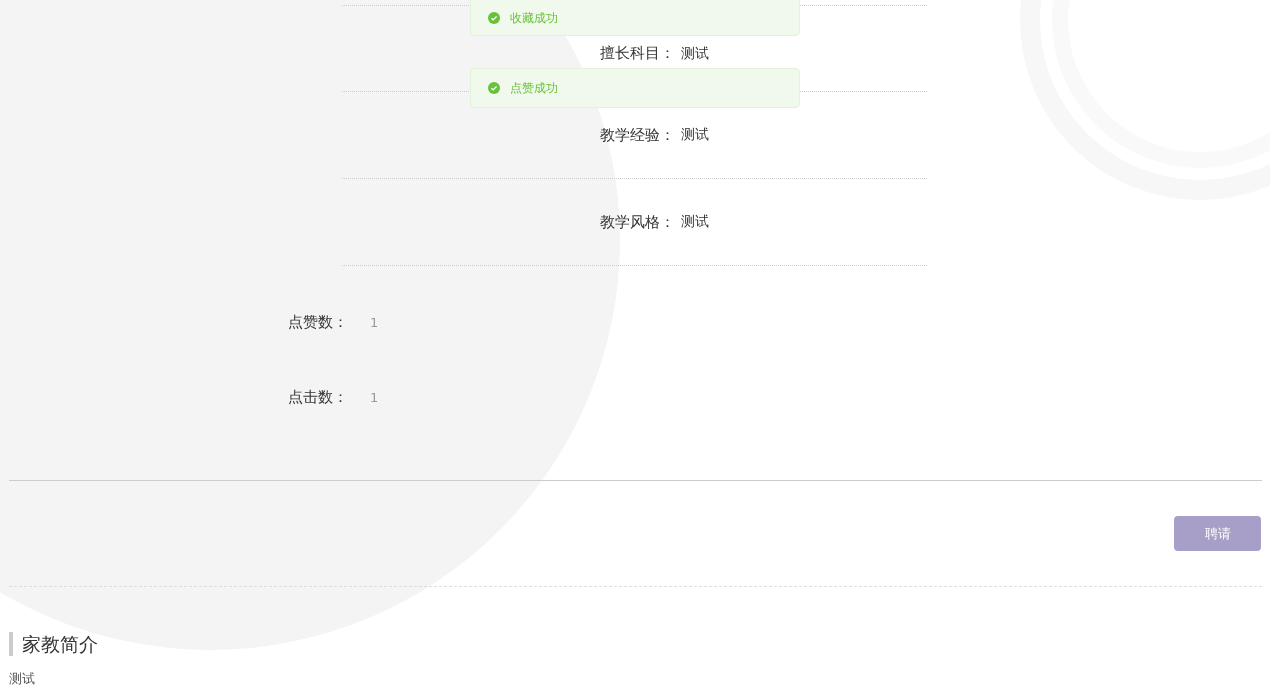 This screenshot has height=692, width=1270. Describe the element at coordinates (637, 53) in the screenshot. I see `field-label: 擅长科目：` at that location.